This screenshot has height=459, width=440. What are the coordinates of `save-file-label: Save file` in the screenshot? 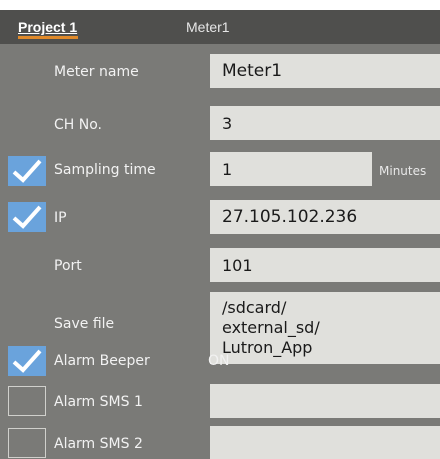 It's located at (84, 324).